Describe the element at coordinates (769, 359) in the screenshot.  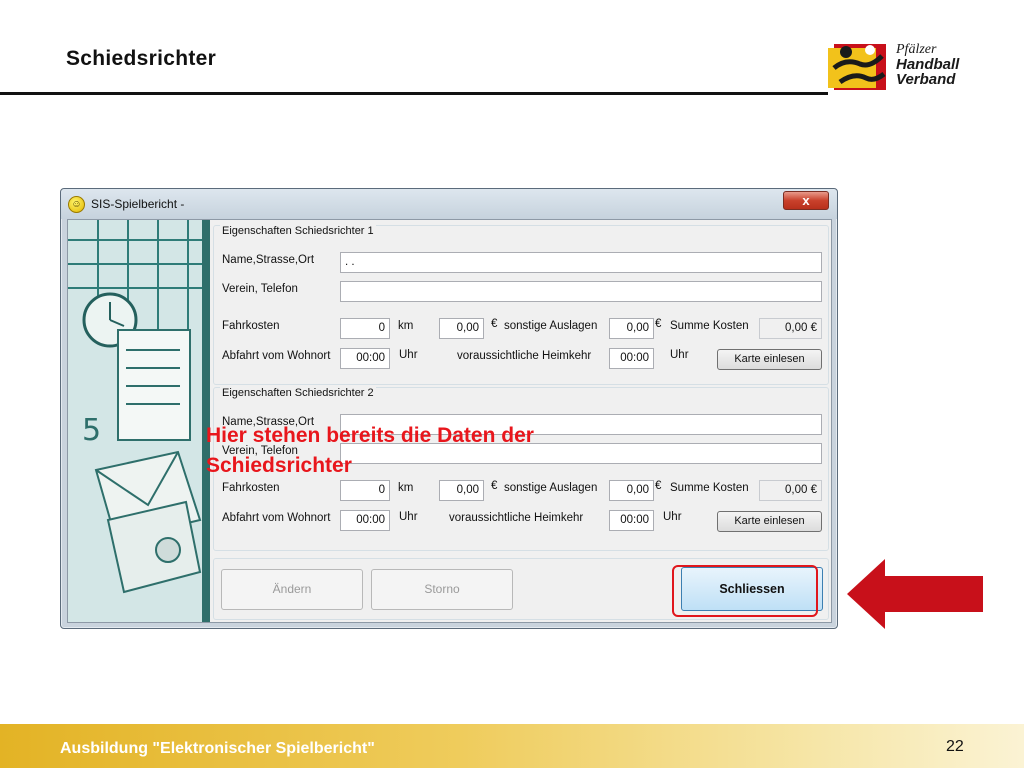
I see `referee-1-karte-einlesen-button: Karte einlesen` at that location.